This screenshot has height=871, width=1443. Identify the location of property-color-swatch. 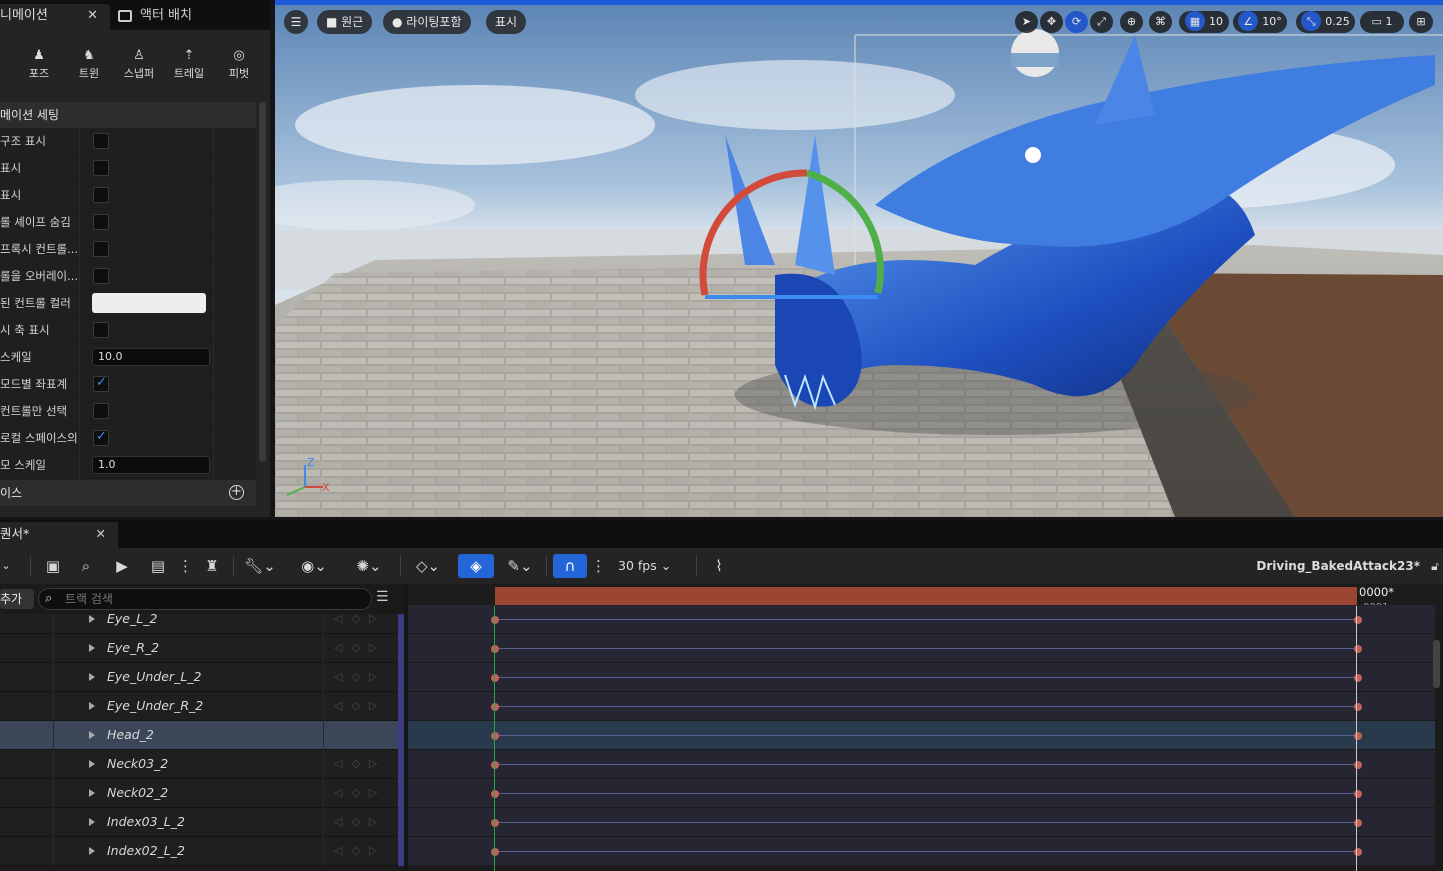
(149, 303).